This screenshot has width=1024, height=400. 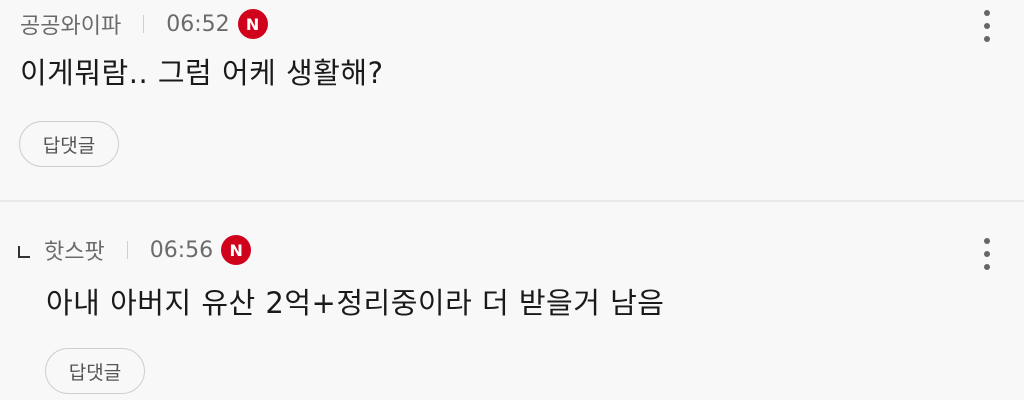 What do you see at coordinates (95, 371) in the screenshot?
I see `reply-button: 답댓글` at bounding box center [95, 371].